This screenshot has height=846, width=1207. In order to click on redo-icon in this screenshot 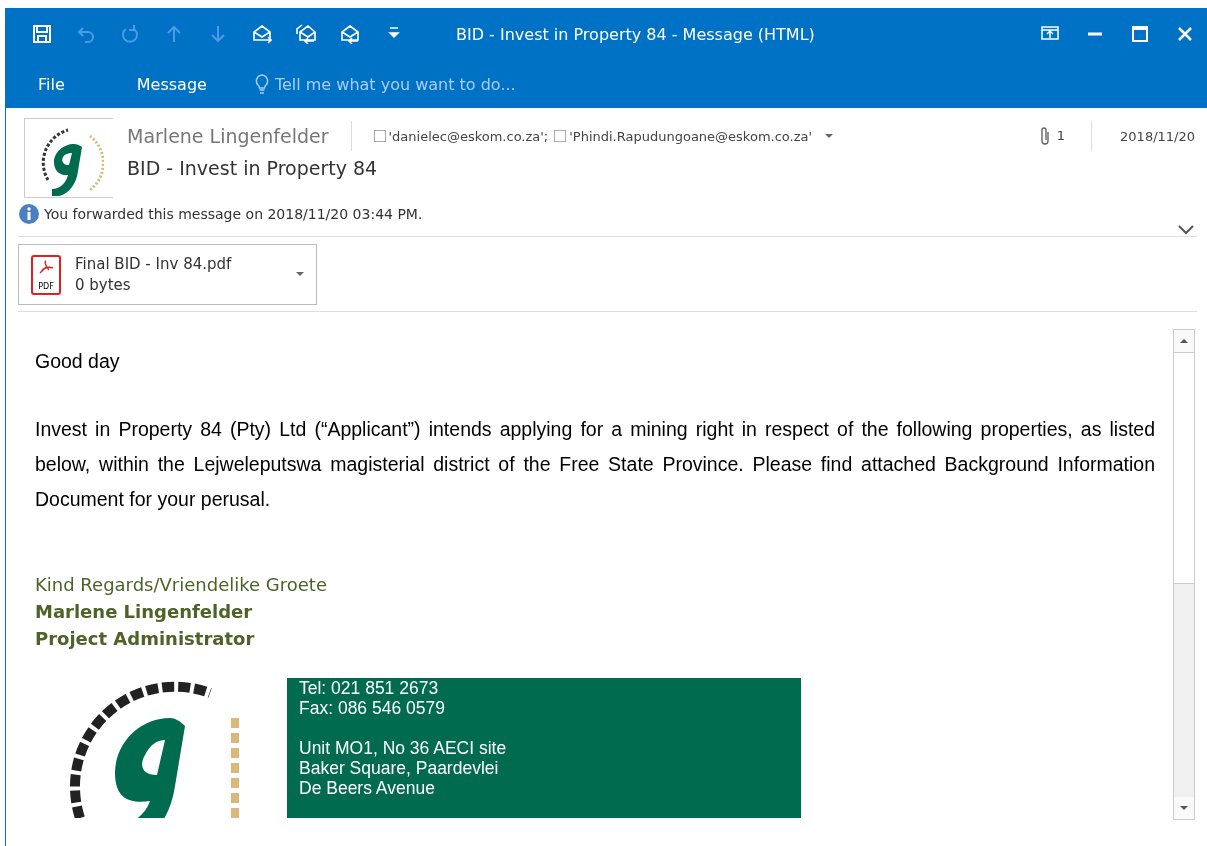, I will do `click(130, 34)`.